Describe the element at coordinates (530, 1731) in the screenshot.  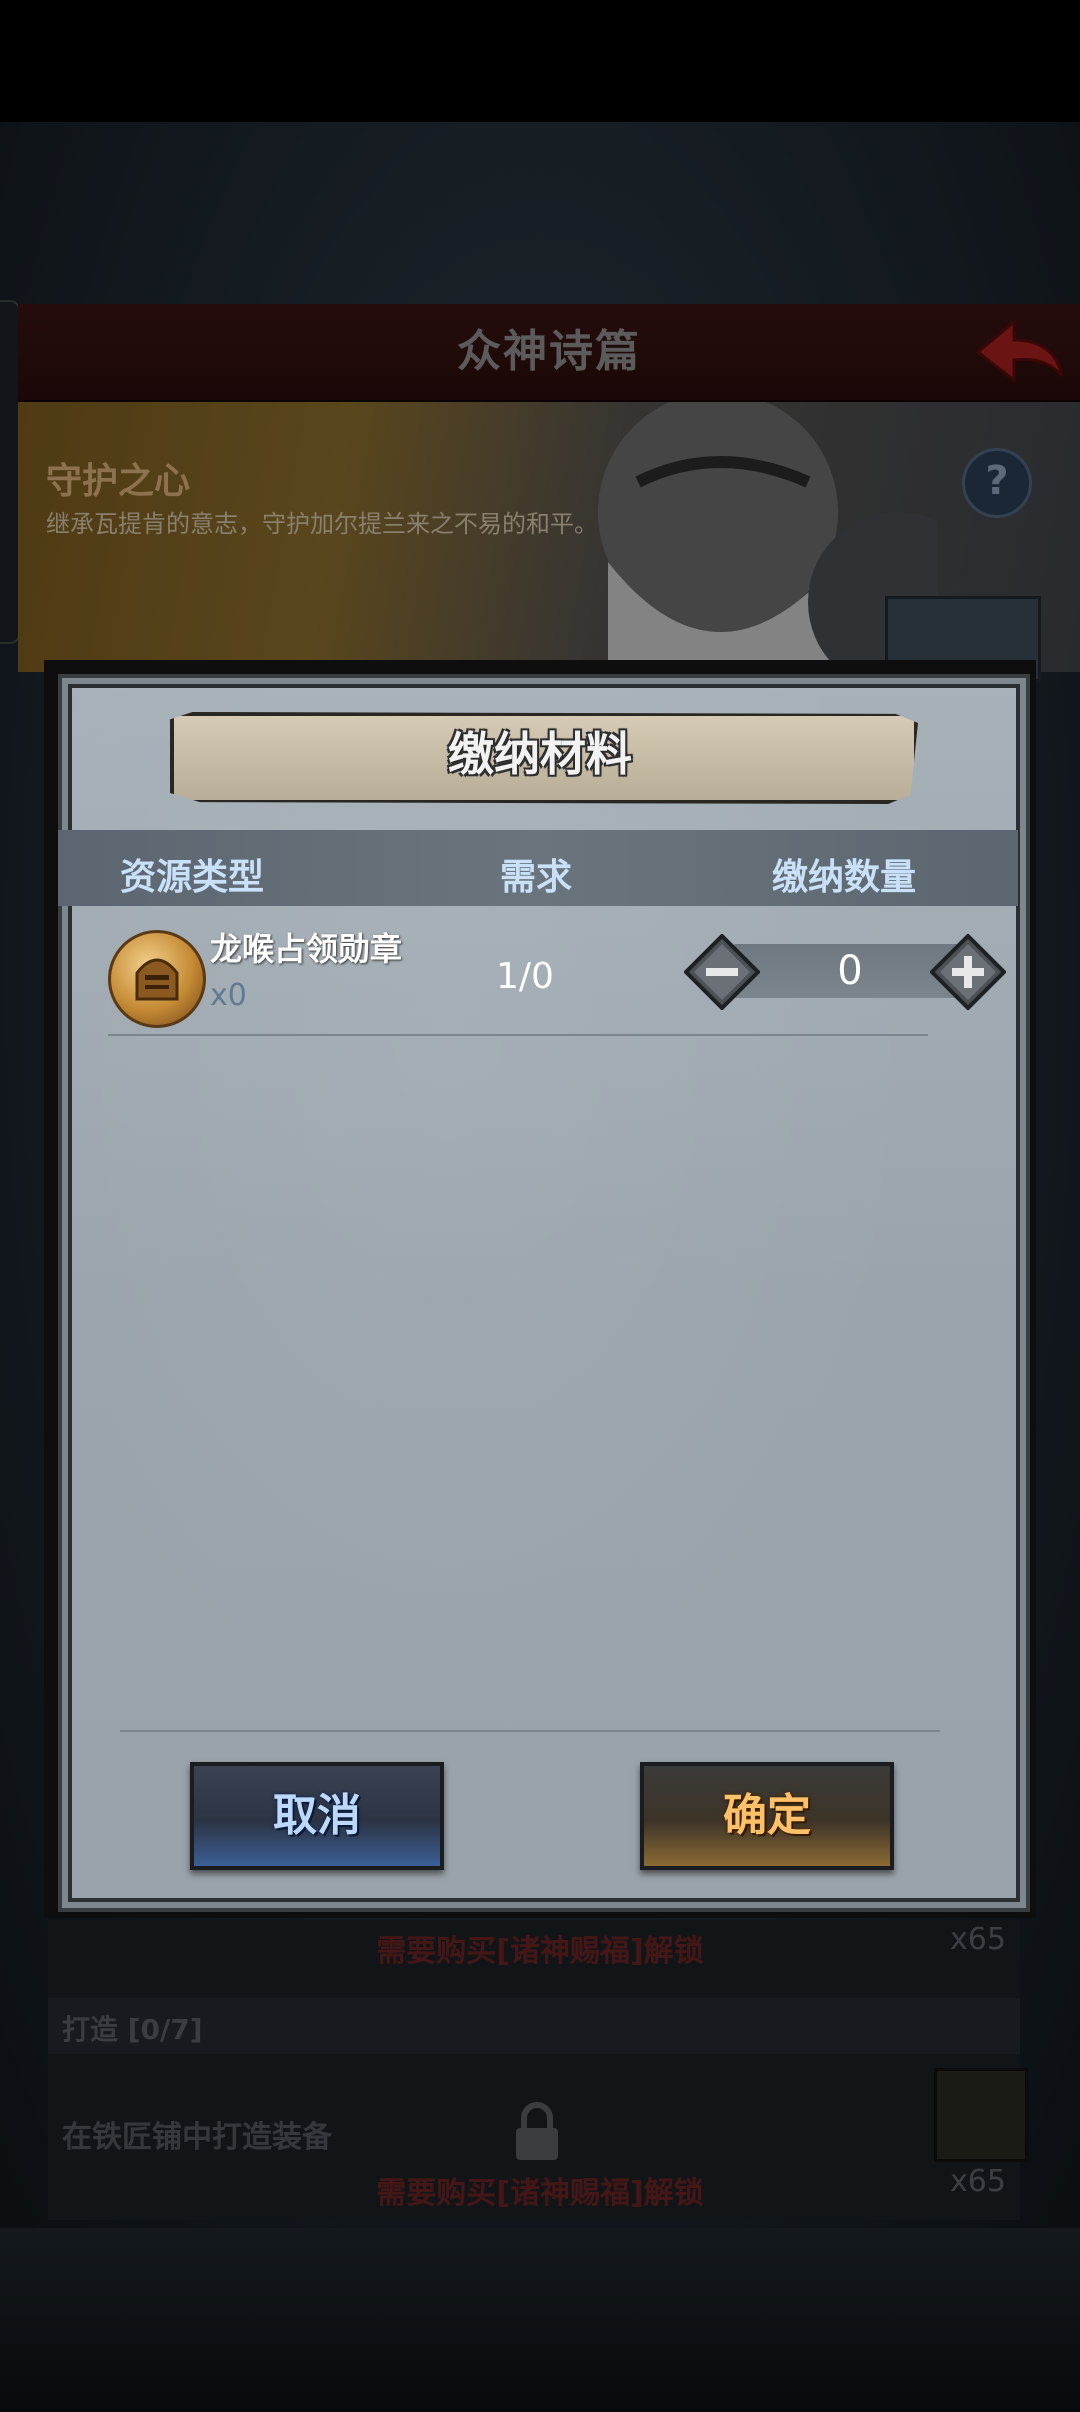
I see `footer-divider` at that location.